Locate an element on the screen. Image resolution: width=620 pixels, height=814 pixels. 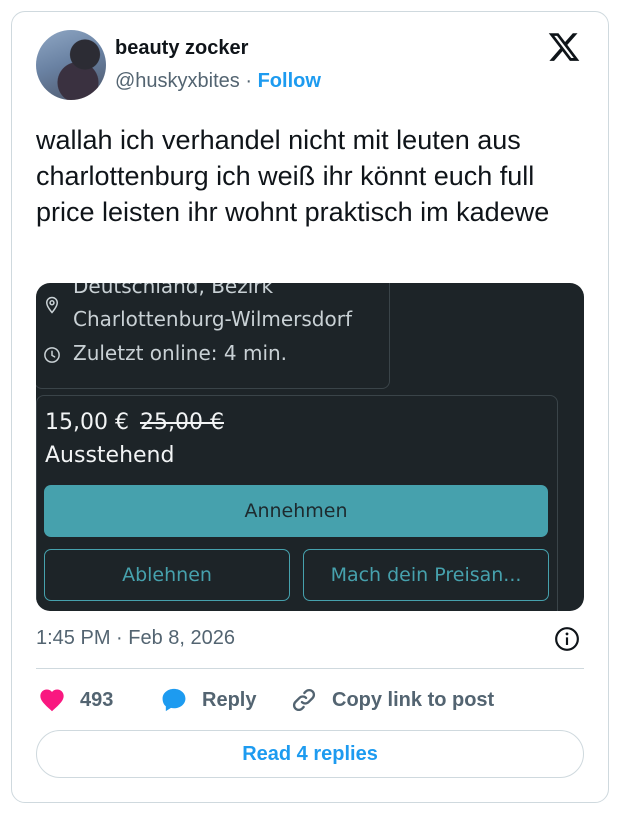
heart-icon is located at coordinates (52, 700).